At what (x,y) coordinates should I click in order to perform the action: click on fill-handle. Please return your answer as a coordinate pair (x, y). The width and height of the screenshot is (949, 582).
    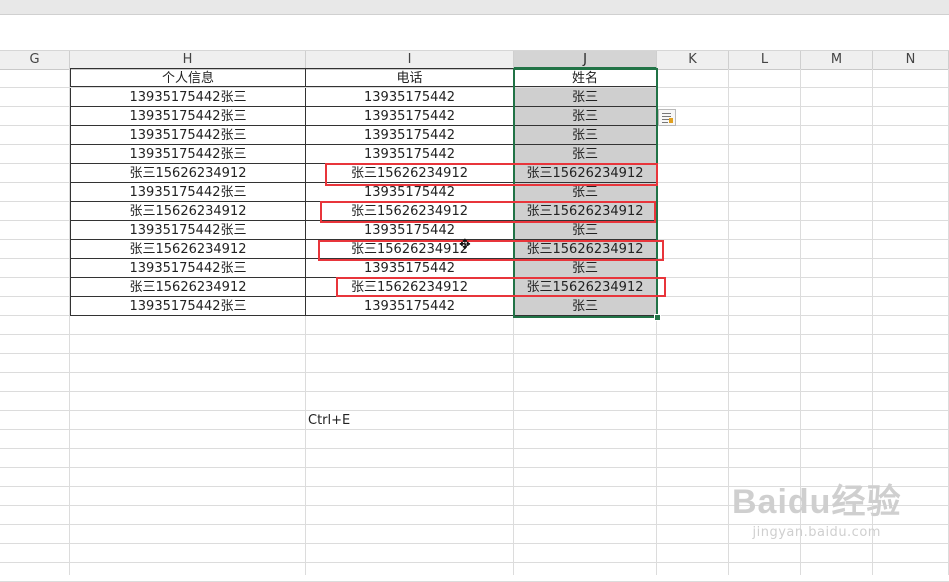
    Looking at the image, I should click on (657, 317).